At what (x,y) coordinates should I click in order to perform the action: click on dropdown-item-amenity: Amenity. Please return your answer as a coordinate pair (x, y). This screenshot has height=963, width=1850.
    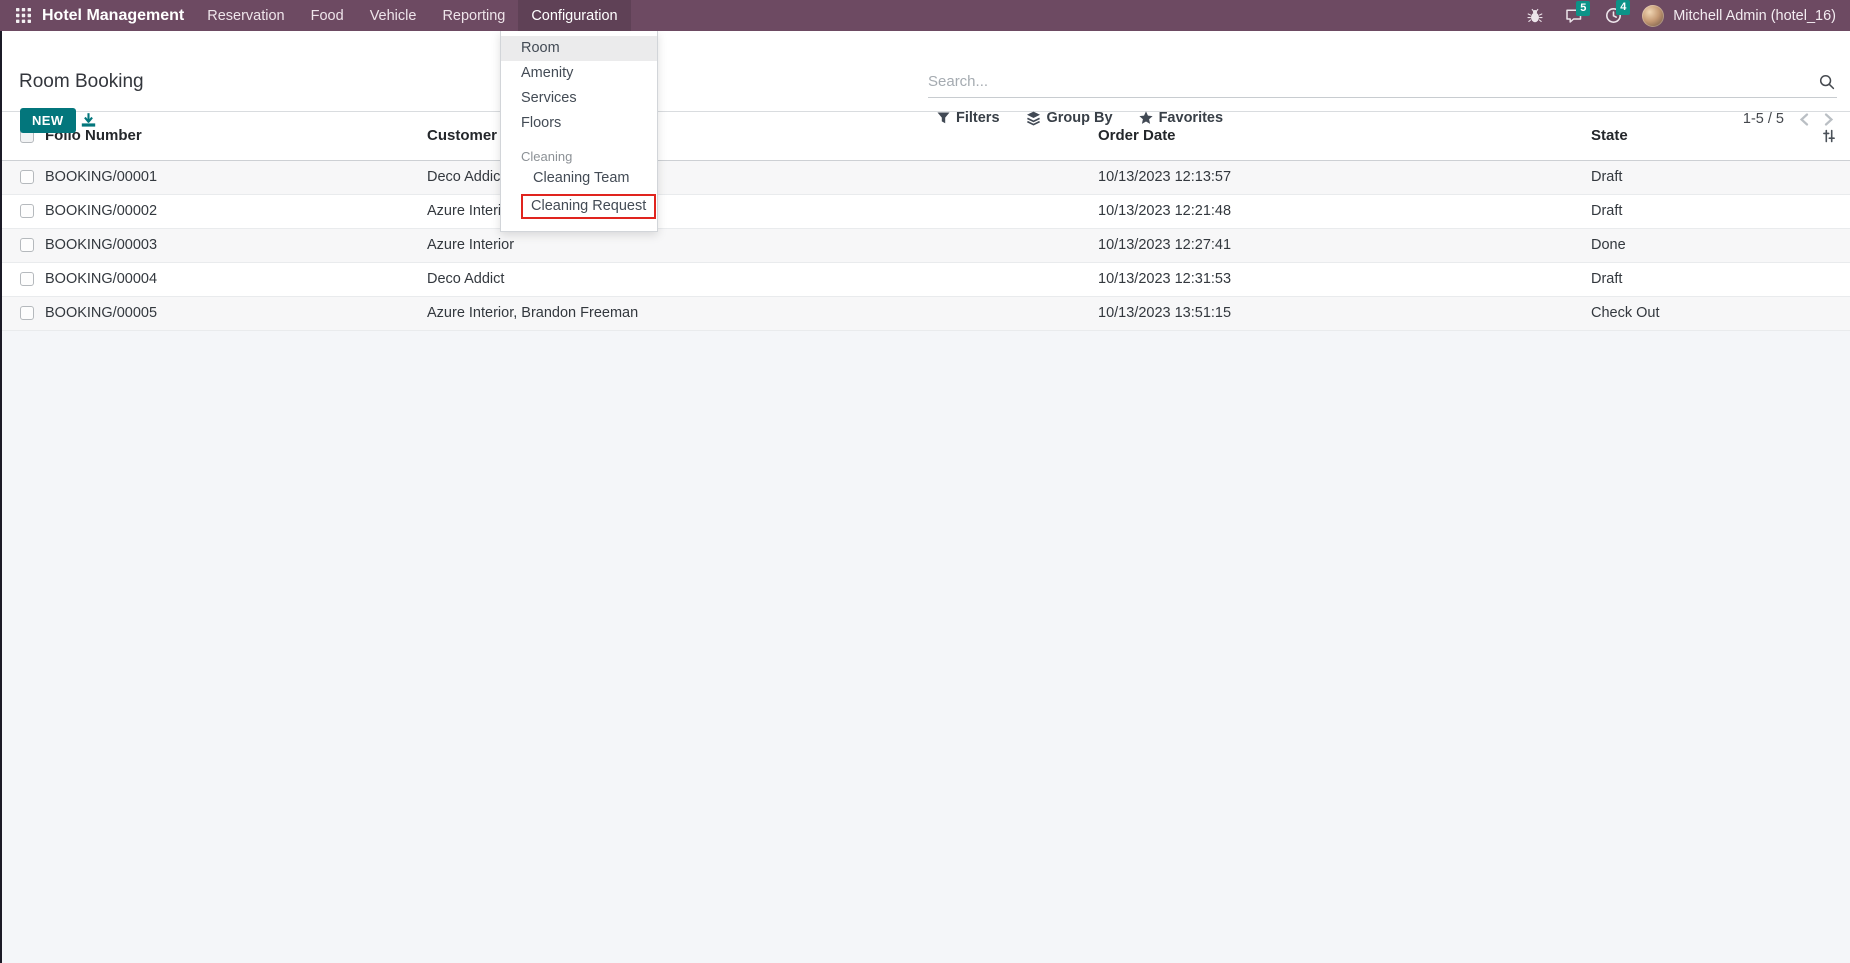
    Looking at the image, I should click on (579, 73).